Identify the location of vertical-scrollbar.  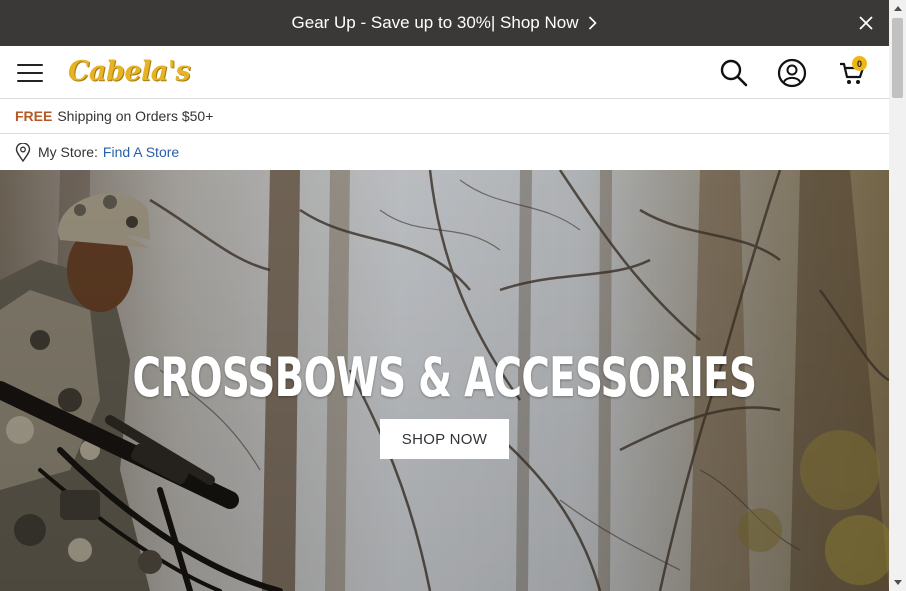
(897, 295).